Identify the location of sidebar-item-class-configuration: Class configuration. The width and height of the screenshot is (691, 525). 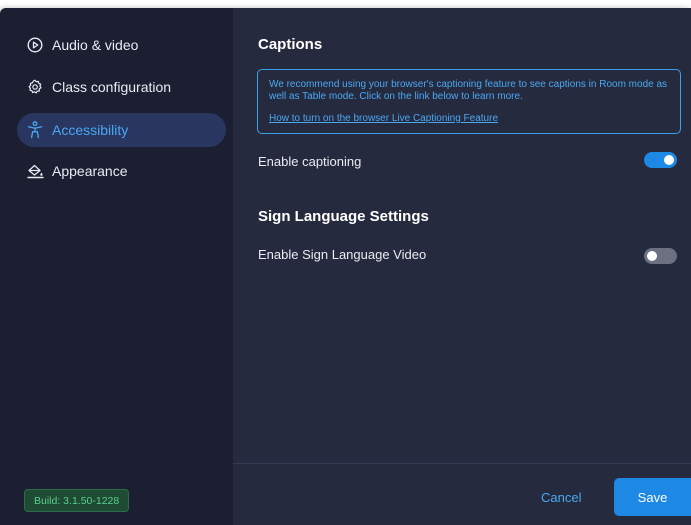
(121, 87).